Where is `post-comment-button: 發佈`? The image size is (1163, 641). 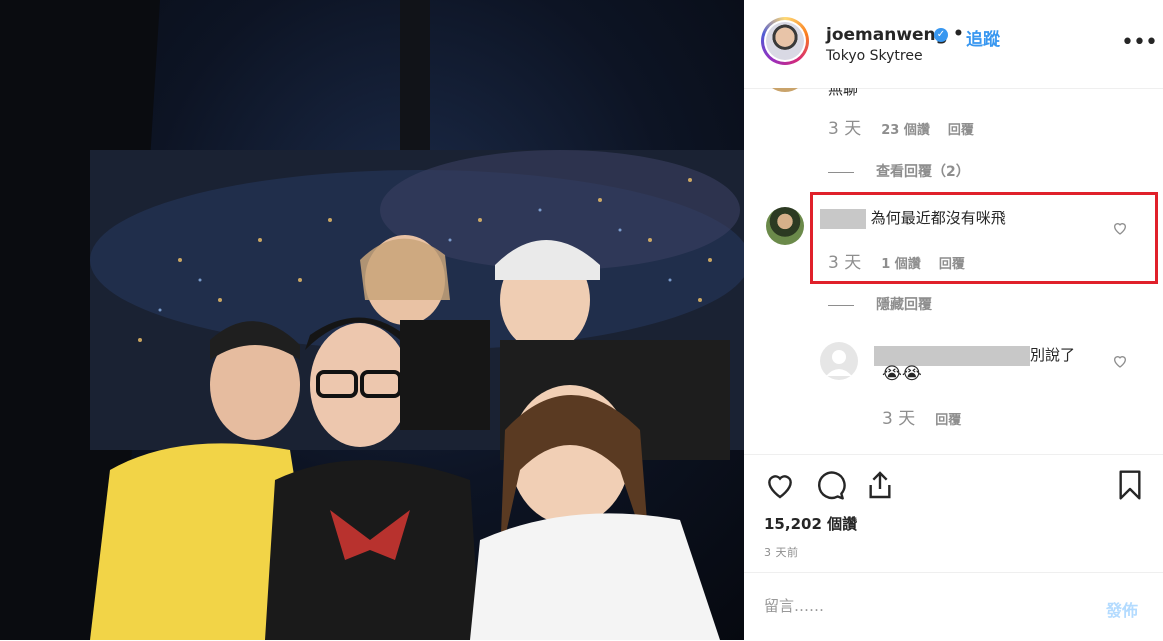 post-comment-button: 發佈 is located at coordinates (1122, 609).